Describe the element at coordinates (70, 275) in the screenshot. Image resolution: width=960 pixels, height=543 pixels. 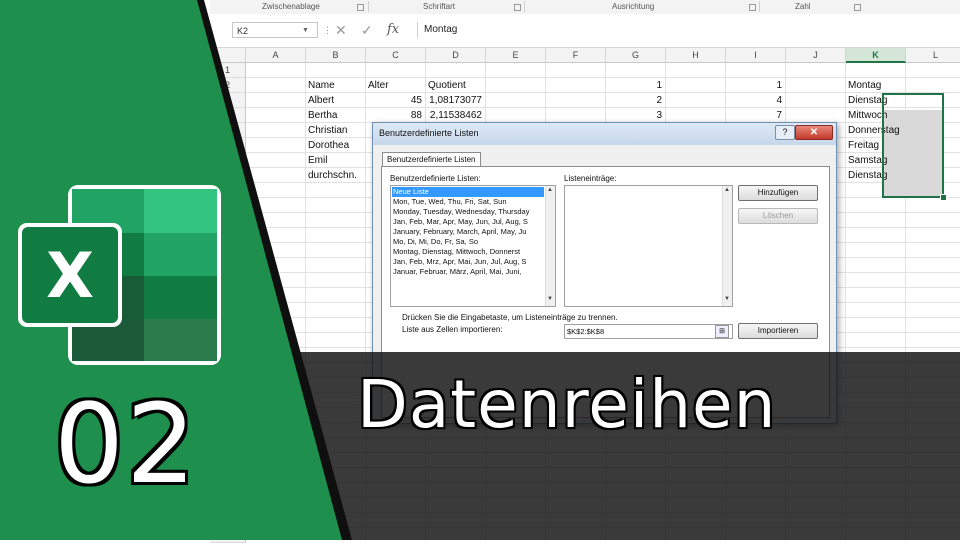
I see `svg-text: X` at that location.